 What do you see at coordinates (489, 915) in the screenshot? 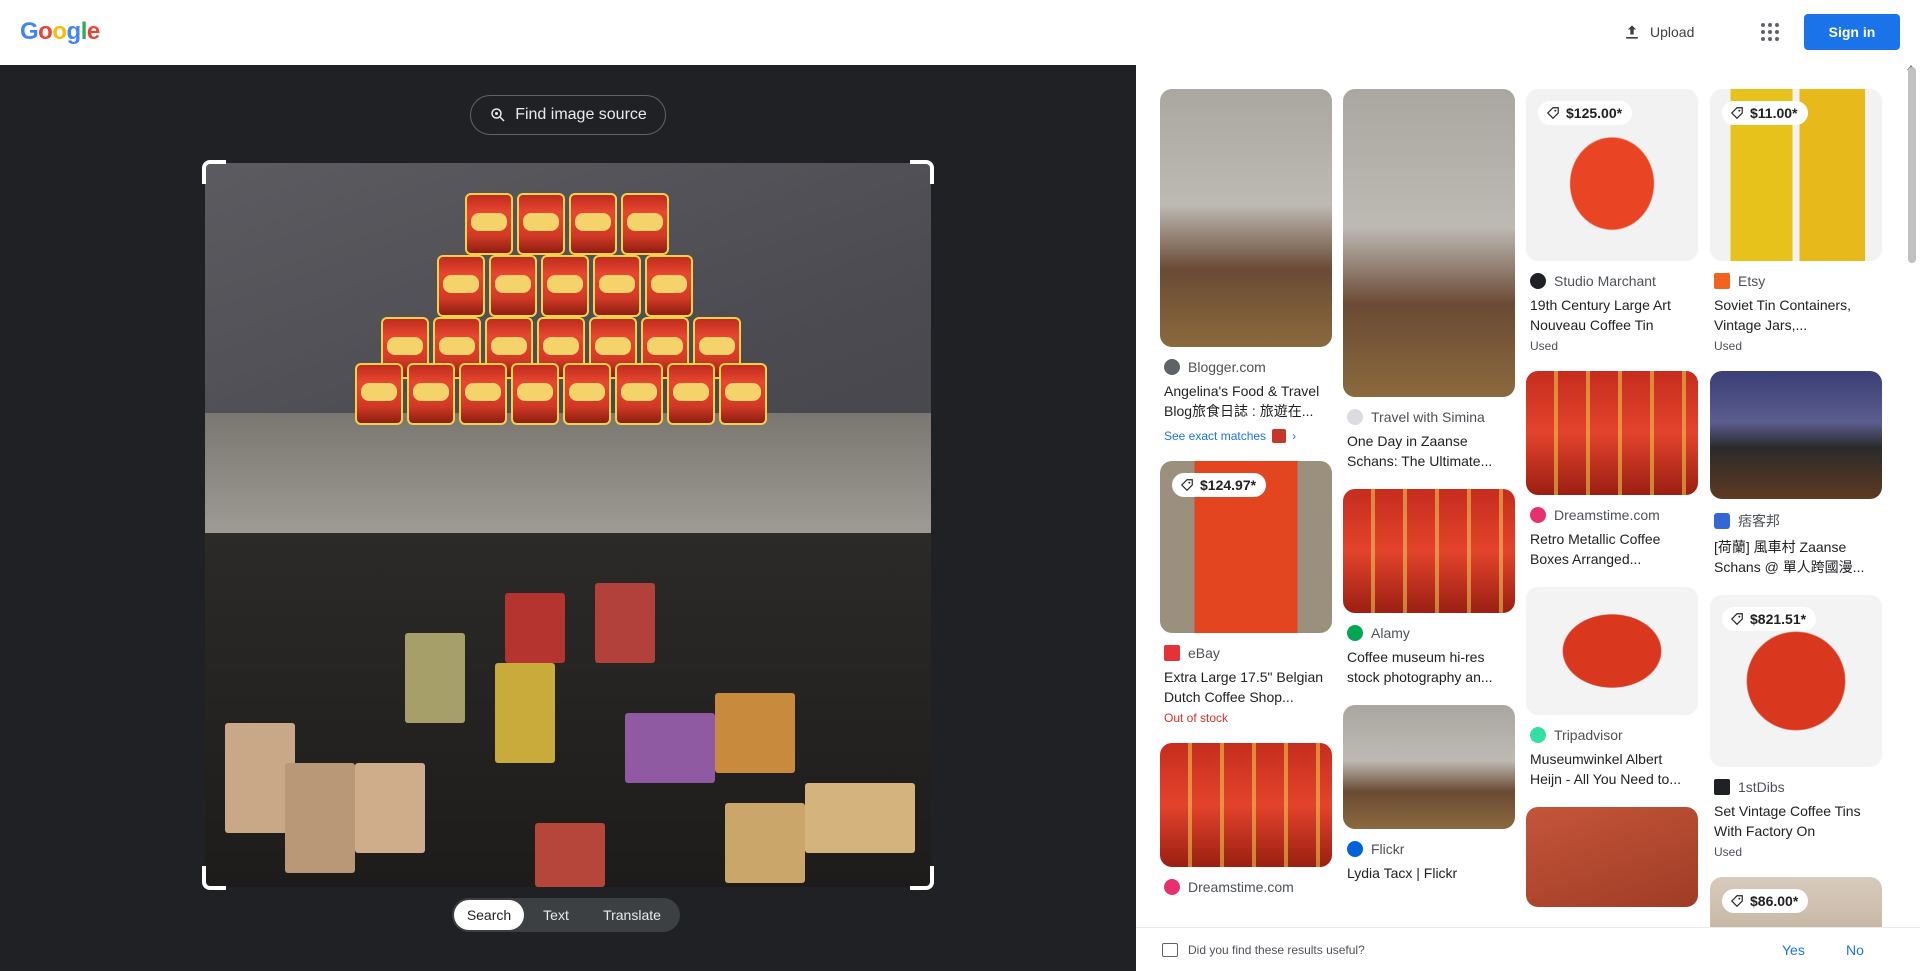
I see `tab-search: Search` at bounding box center [489, 915].